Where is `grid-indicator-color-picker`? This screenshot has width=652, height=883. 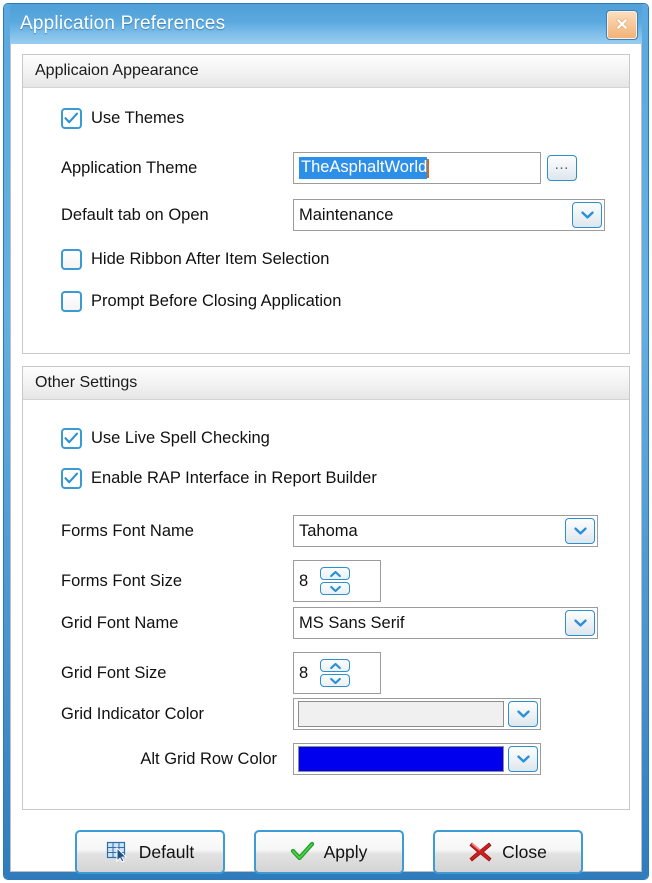 grid-indicator-color-picker is located at coordinates (417, 714).